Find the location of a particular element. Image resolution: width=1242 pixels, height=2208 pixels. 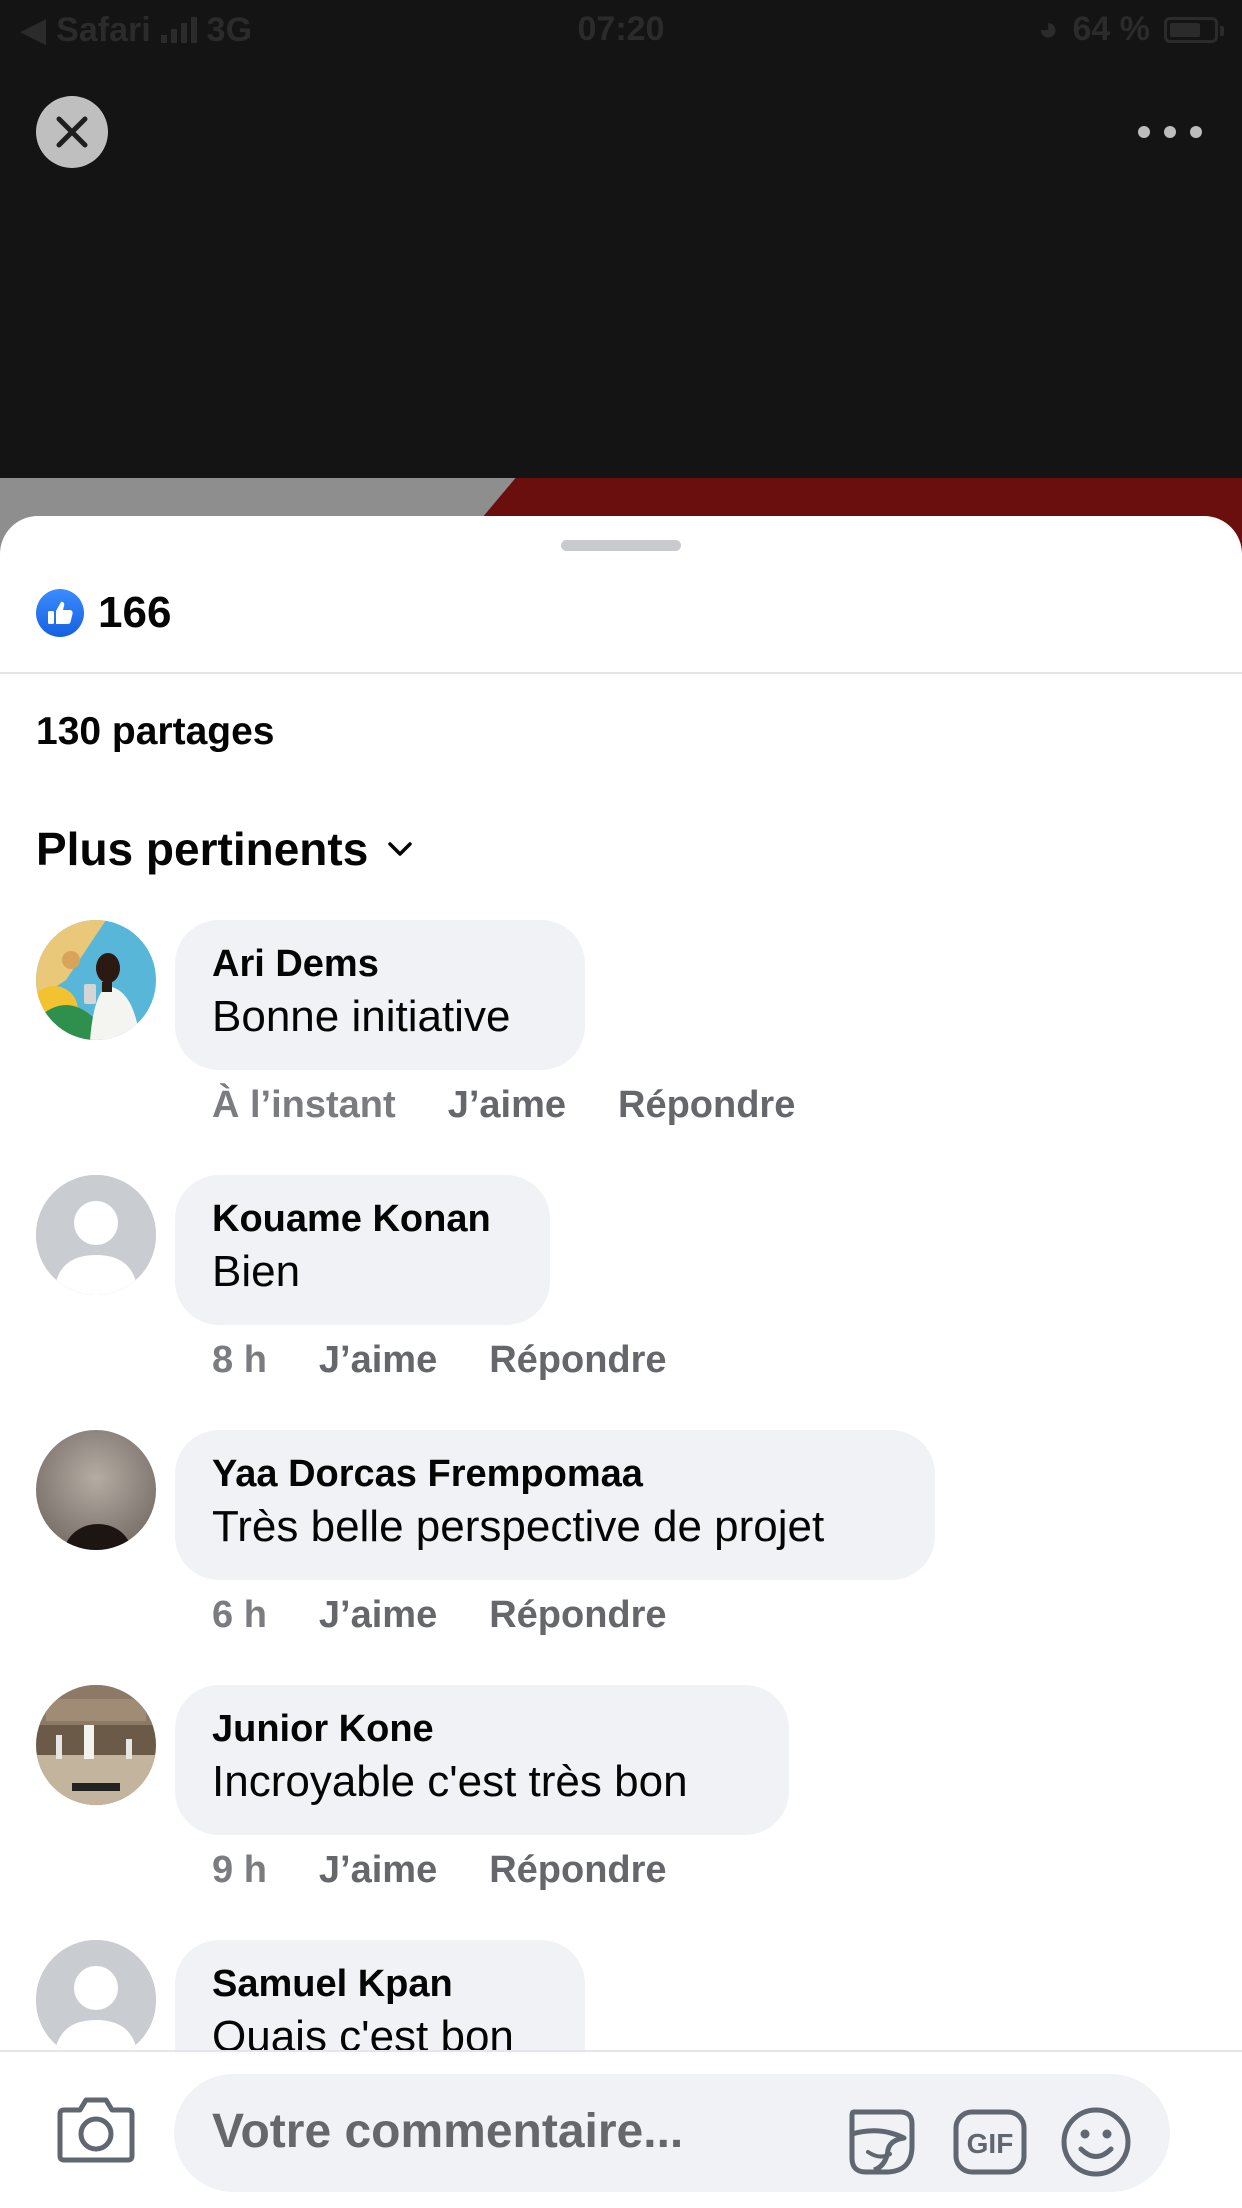

gif-icon: GIF is located at coordinates (990, 2142).